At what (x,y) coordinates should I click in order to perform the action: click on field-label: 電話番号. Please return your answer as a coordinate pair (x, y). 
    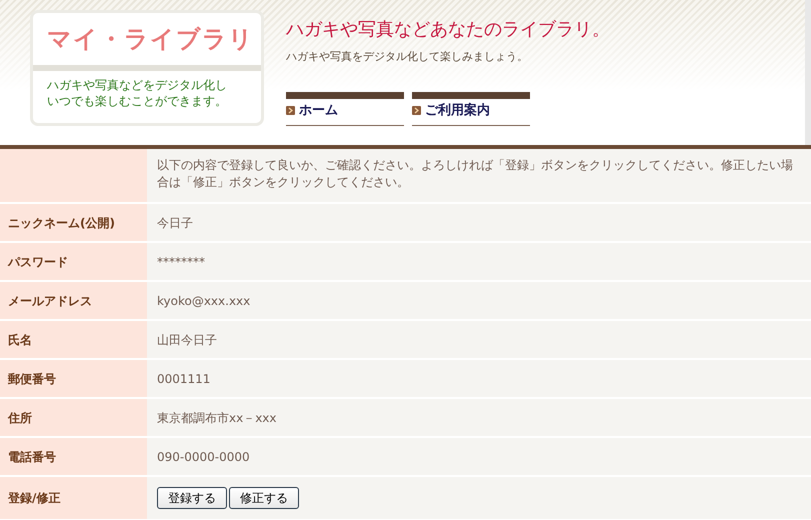
    Looking at the image, I should click on (73, 456).